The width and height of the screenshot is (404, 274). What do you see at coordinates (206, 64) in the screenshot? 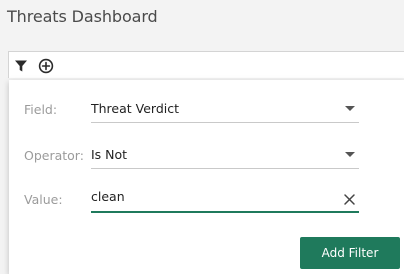
I see `filter-toolbar` at bounding box center [206, 64].